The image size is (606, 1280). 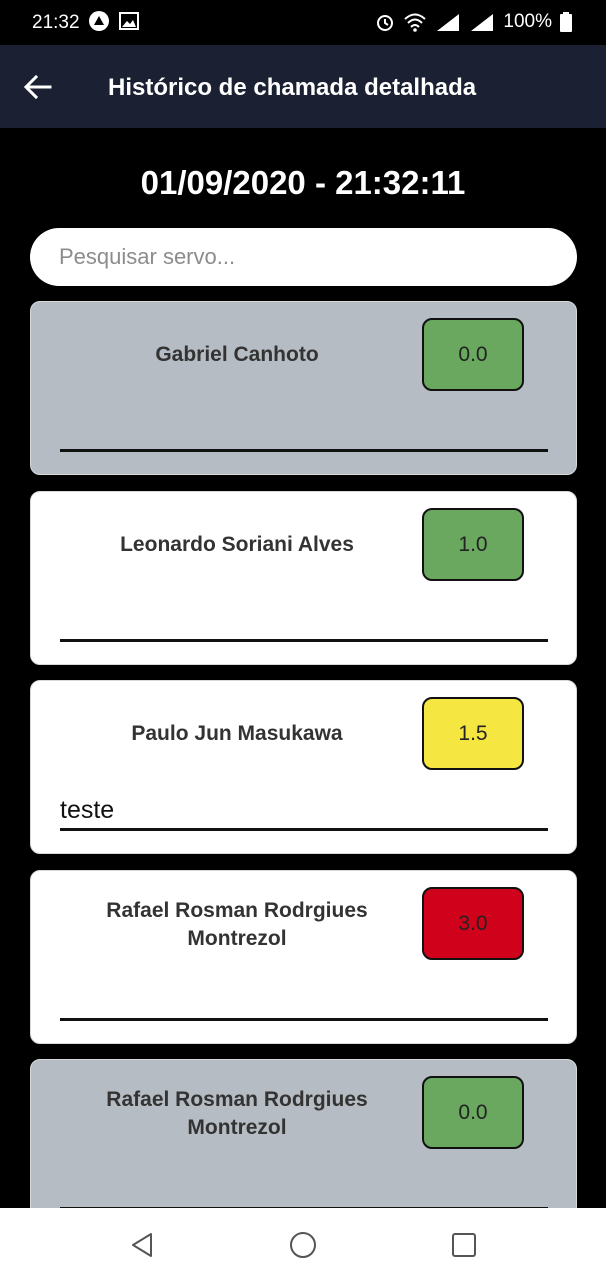 I want to click on nav-recents-button, so click(x=464, y=1245).